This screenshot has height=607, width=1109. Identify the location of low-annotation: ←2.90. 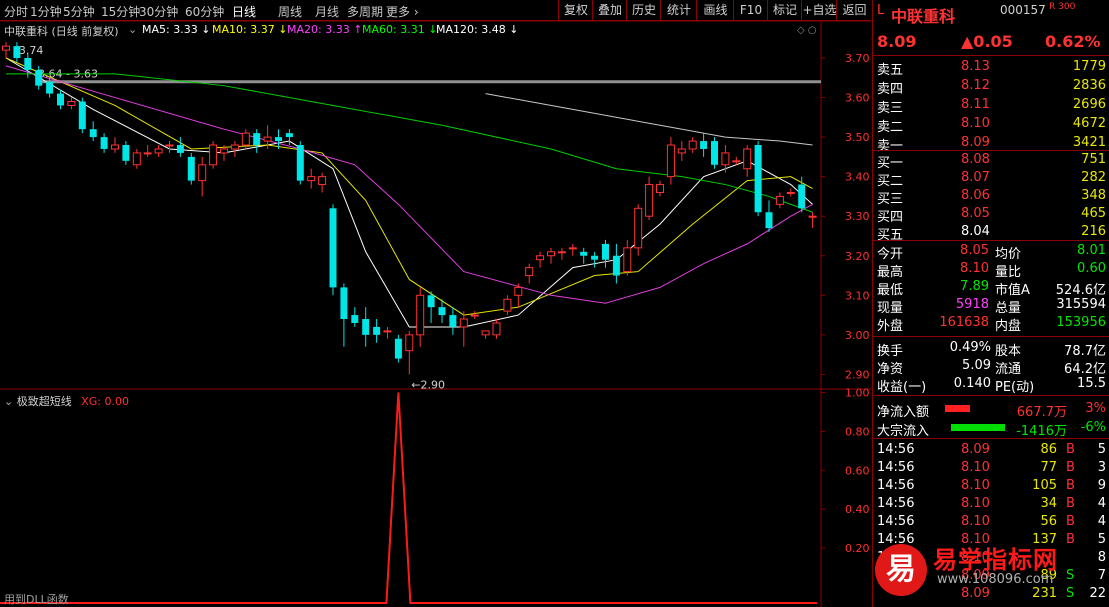
(428, 384).